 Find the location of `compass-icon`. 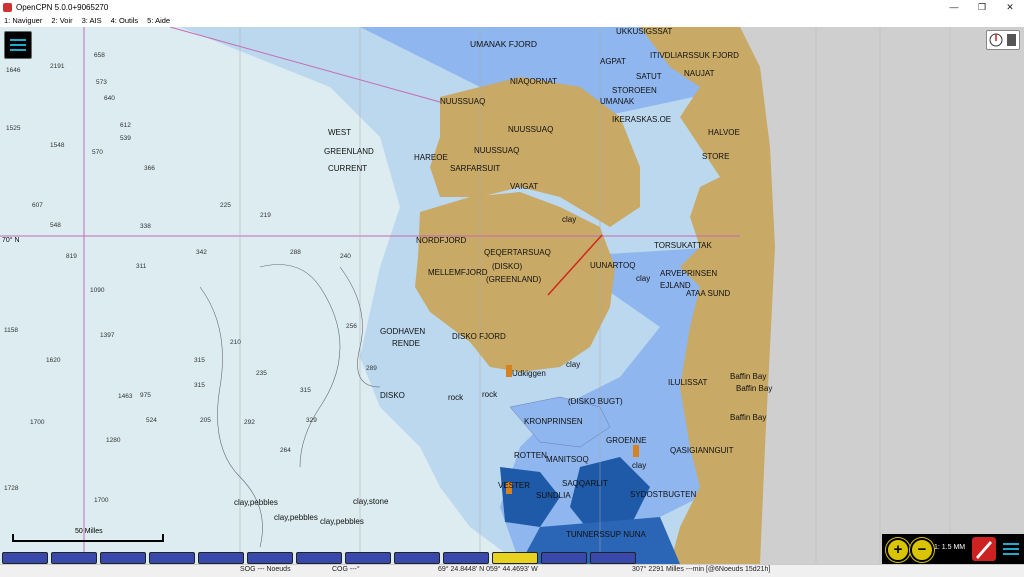

compass-icon is located at coordinates (1003, 40).